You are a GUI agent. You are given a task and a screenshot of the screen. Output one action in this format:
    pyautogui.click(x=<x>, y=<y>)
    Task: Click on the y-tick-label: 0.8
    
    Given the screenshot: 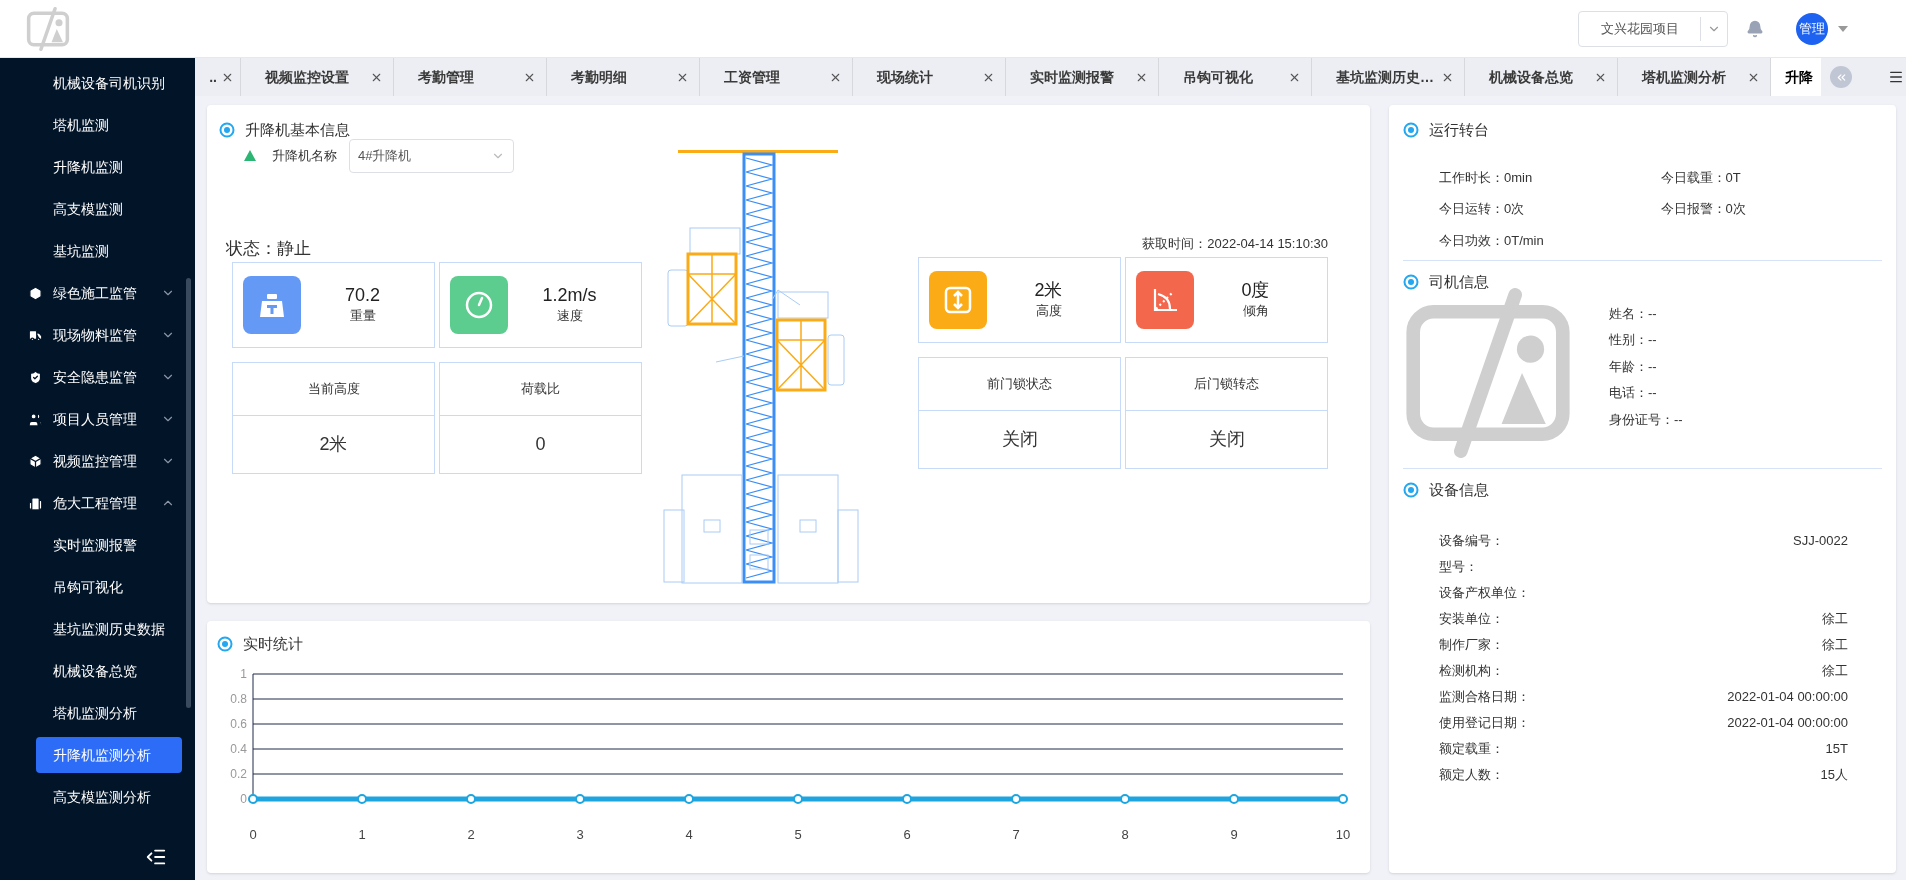 What is the action you would take?
    pyautogui.click(x=238, y=698)
    